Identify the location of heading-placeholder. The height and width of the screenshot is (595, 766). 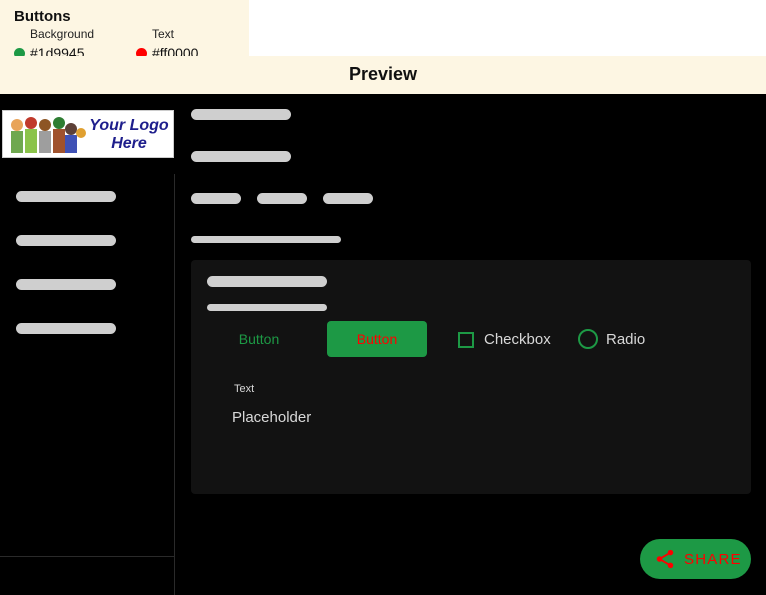
(241, 114).